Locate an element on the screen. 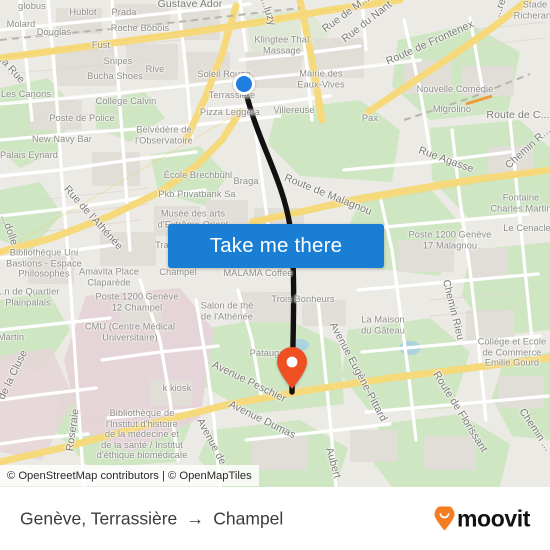 The width and height of the screenshot is (550, 550). moovit-logo: moovit is located at coordinates (481, 518).